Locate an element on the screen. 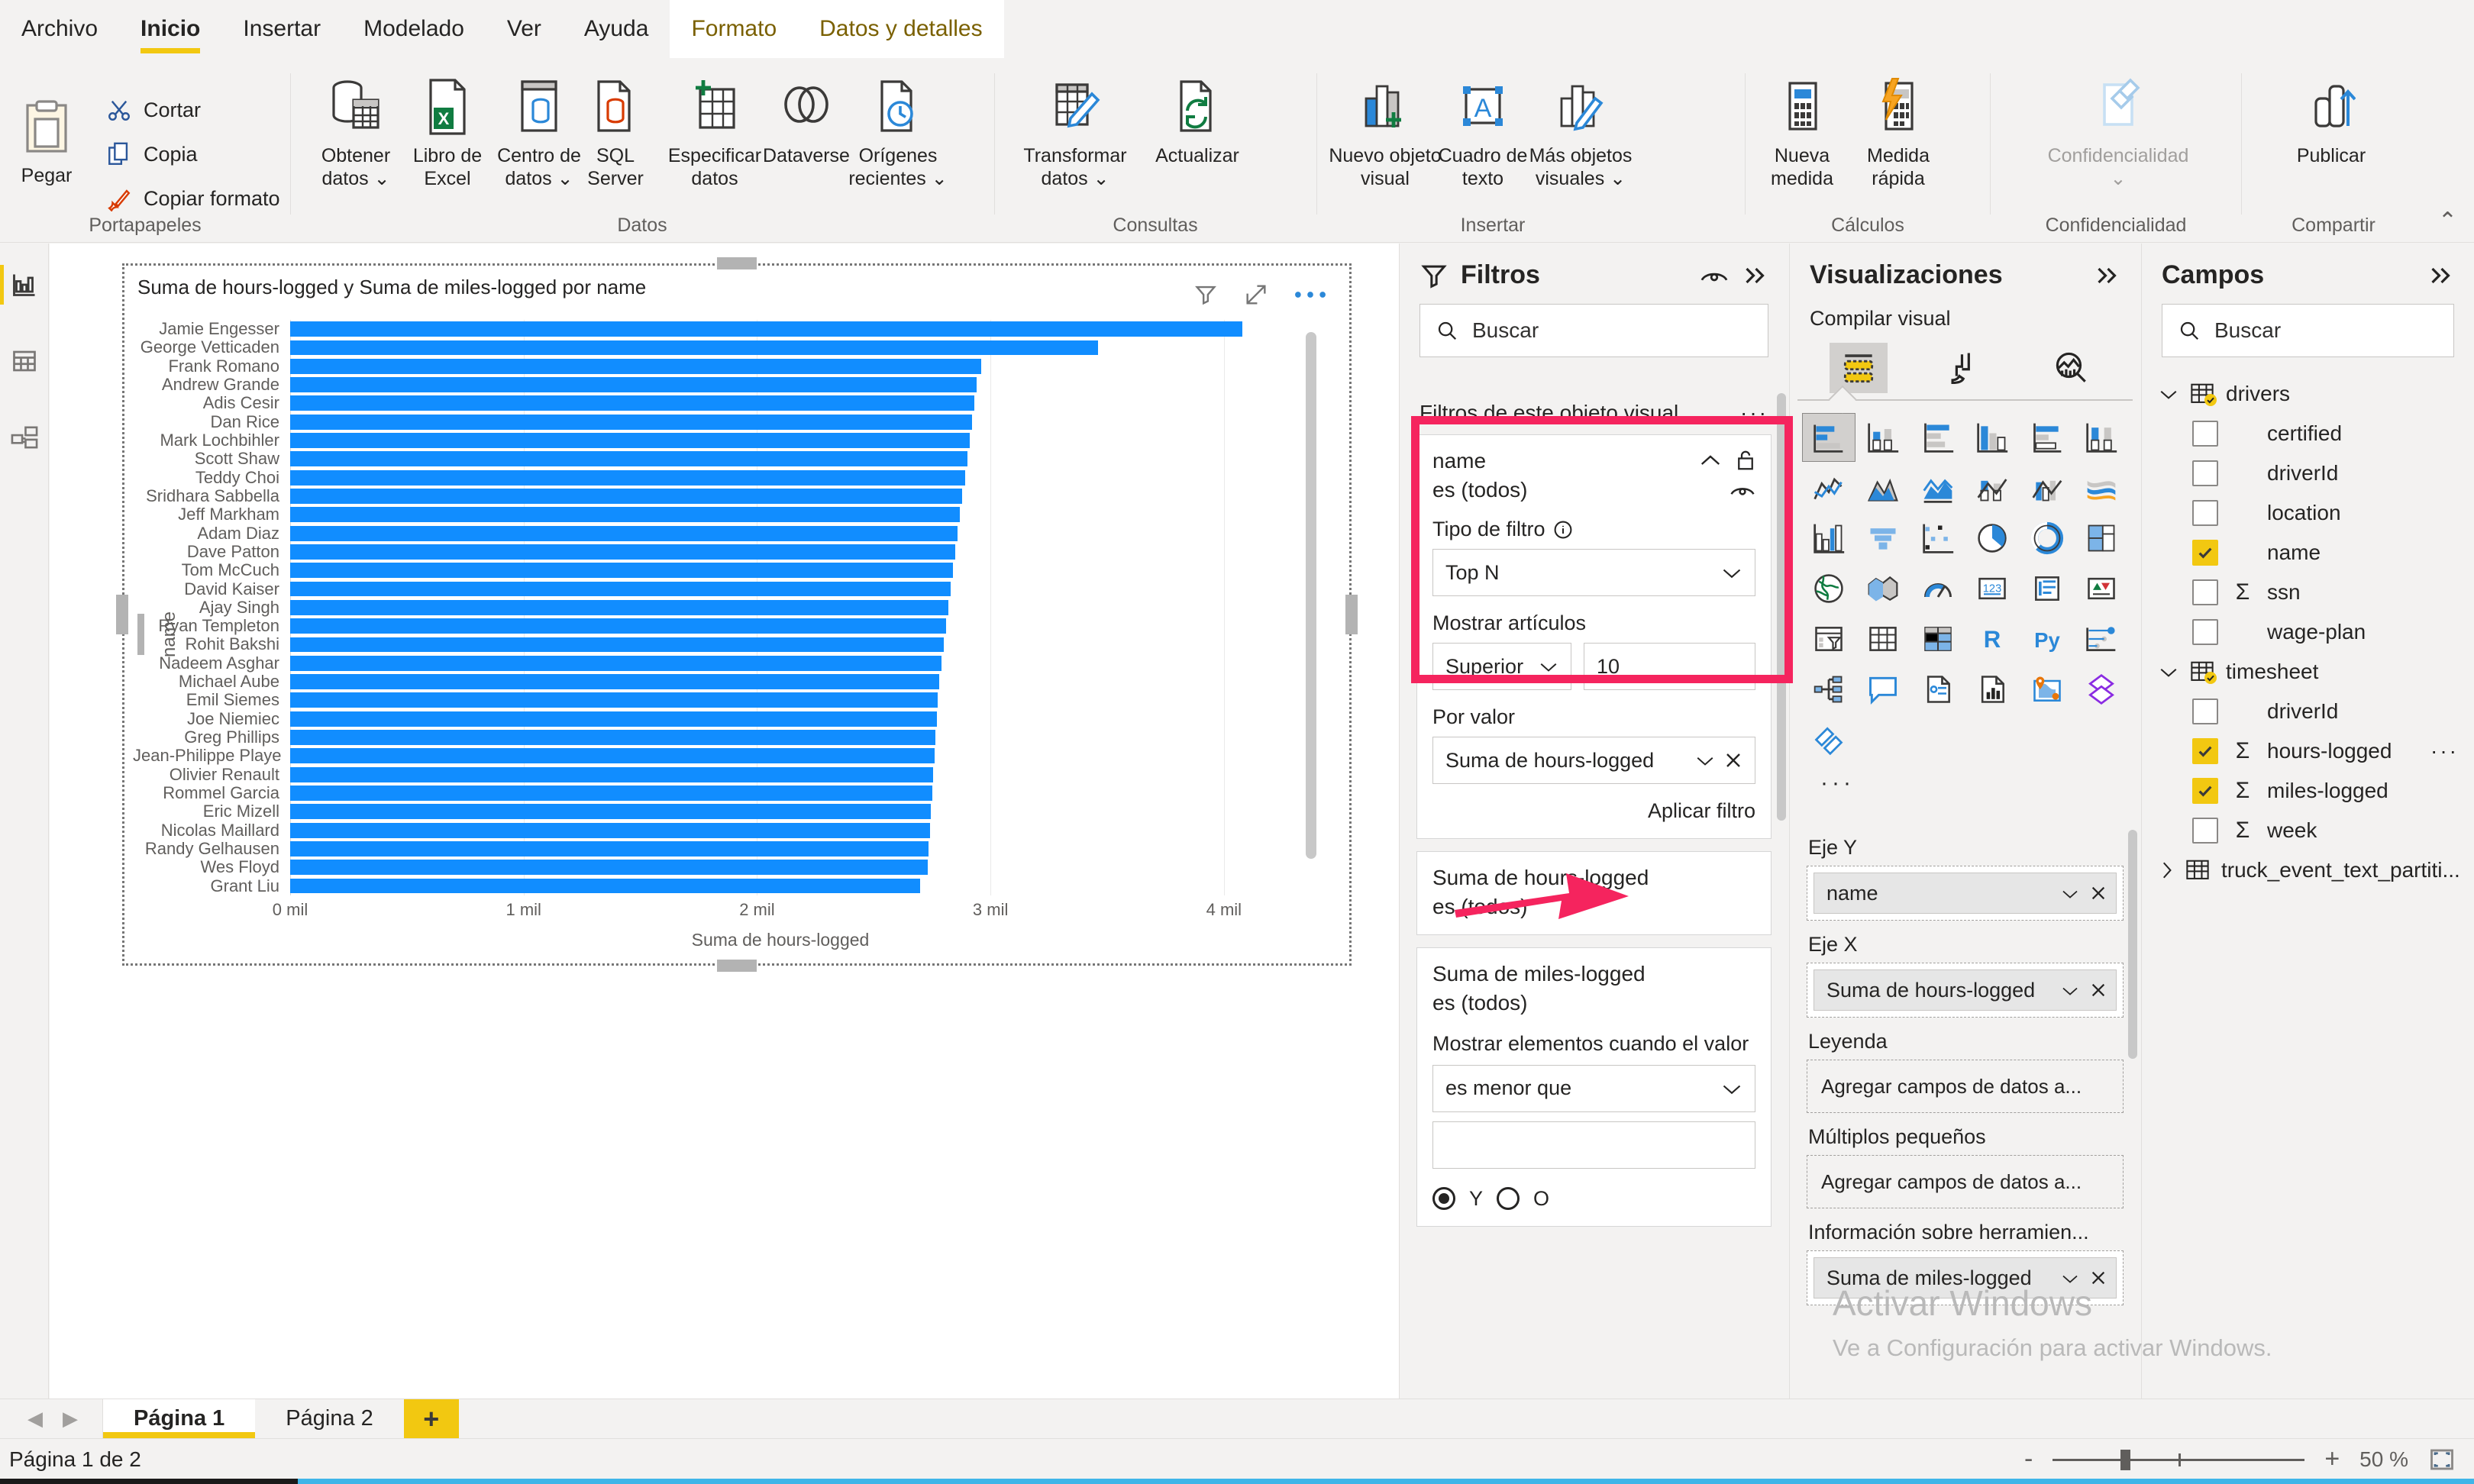  field-item-ssn: Σssn is located at coordinates (2308, 592).